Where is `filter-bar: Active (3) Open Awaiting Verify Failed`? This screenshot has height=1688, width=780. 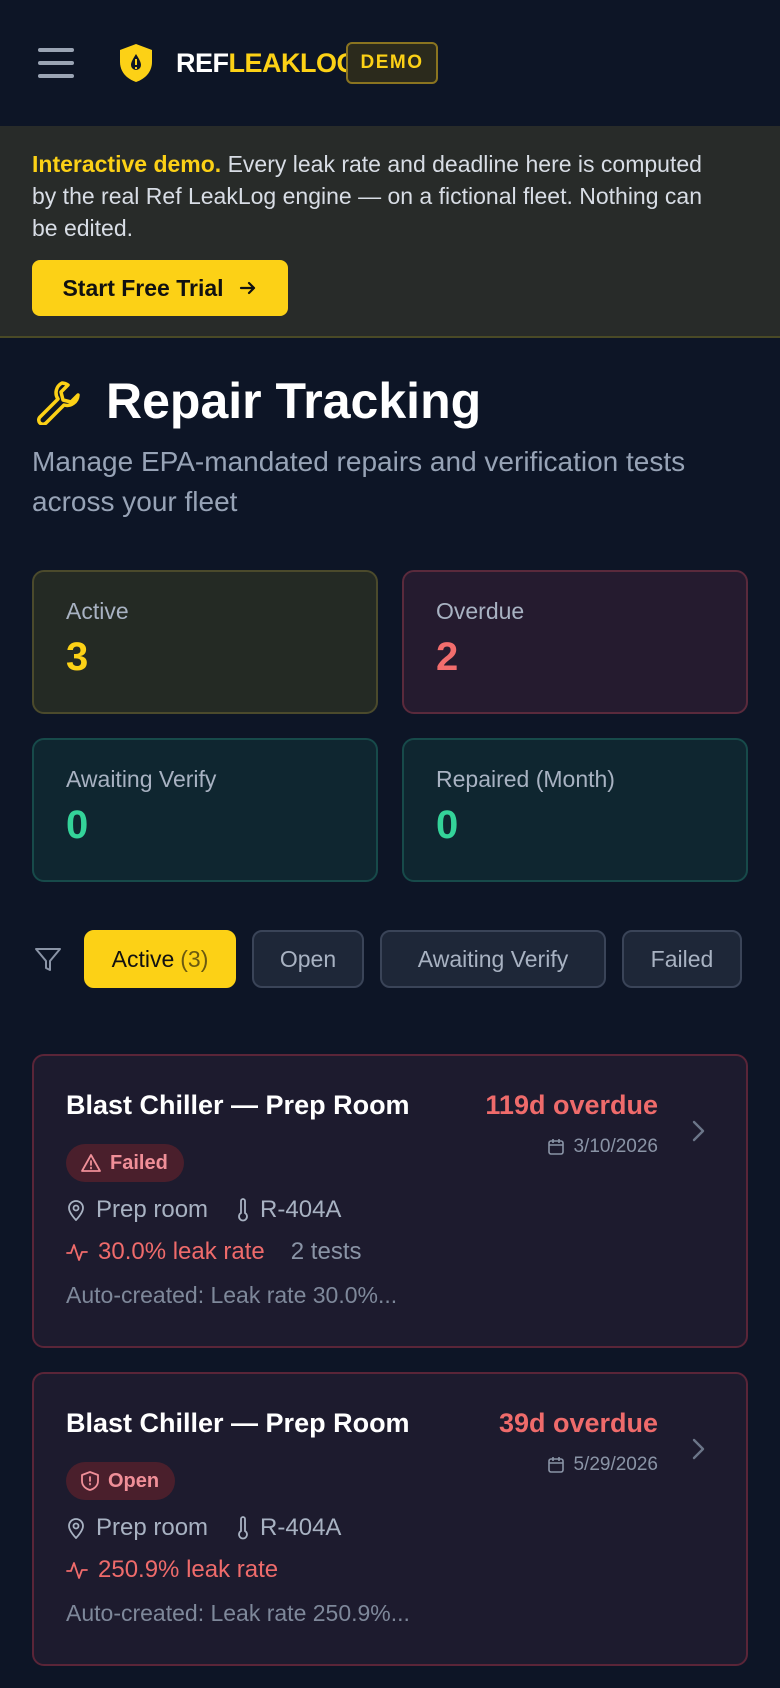
filter-bar: Active (3) Open Awaiting Verify Failed is located at coordinates (387, 959).